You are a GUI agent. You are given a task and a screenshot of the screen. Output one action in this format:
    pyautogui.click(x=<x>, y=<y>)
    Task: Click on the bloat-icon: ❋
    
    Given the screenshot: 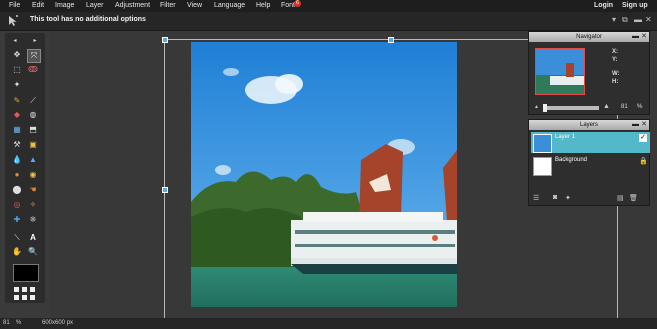 What is the action you would take?
    pyautogui.click(x=33, y=220)
    